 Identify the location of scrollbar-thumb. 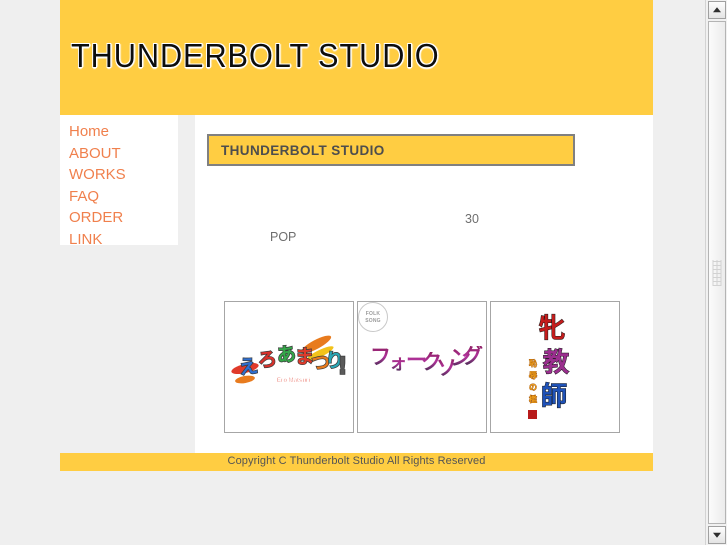
(717, 272).